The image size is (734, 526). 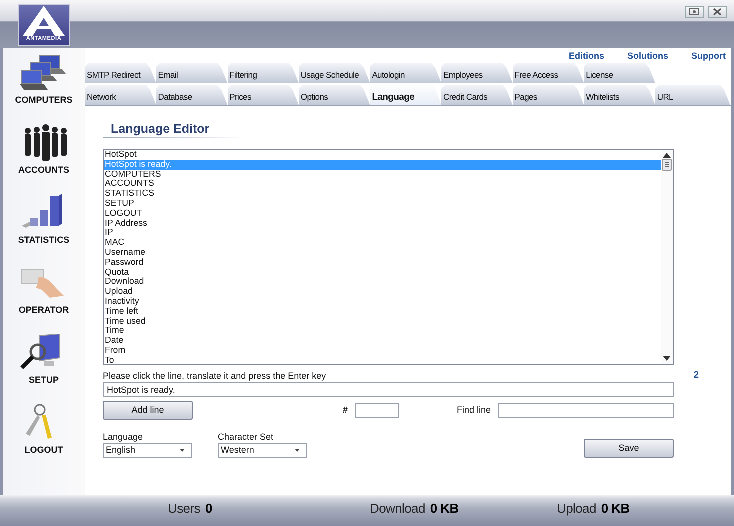 What do you see at coordinates (548, 95) in the screenshot?
I see `tab: Pages` at bounding box center [548, 95].